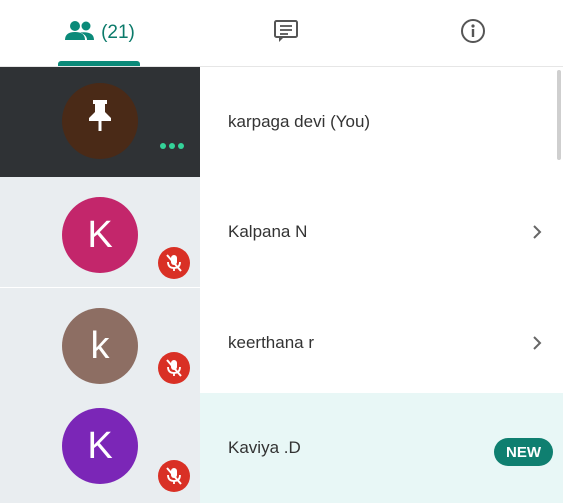  I want to click on chat-icon, so click(286, 33).